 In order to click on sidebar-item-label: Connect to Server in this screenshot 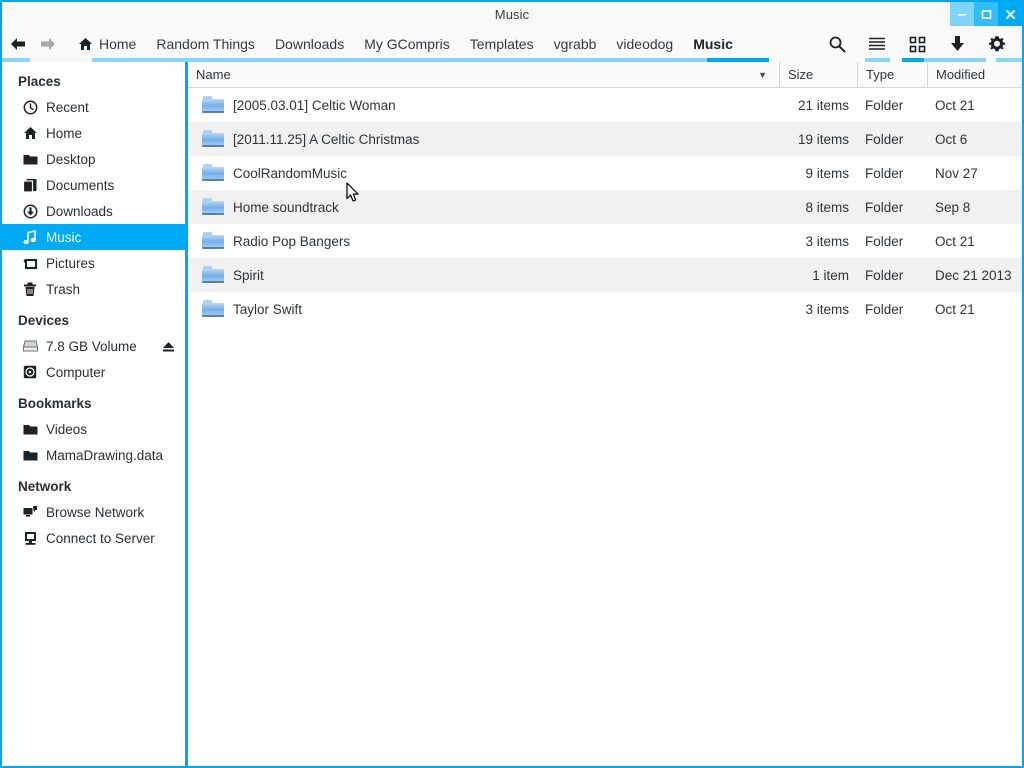, I will do `click(100, 538)`.